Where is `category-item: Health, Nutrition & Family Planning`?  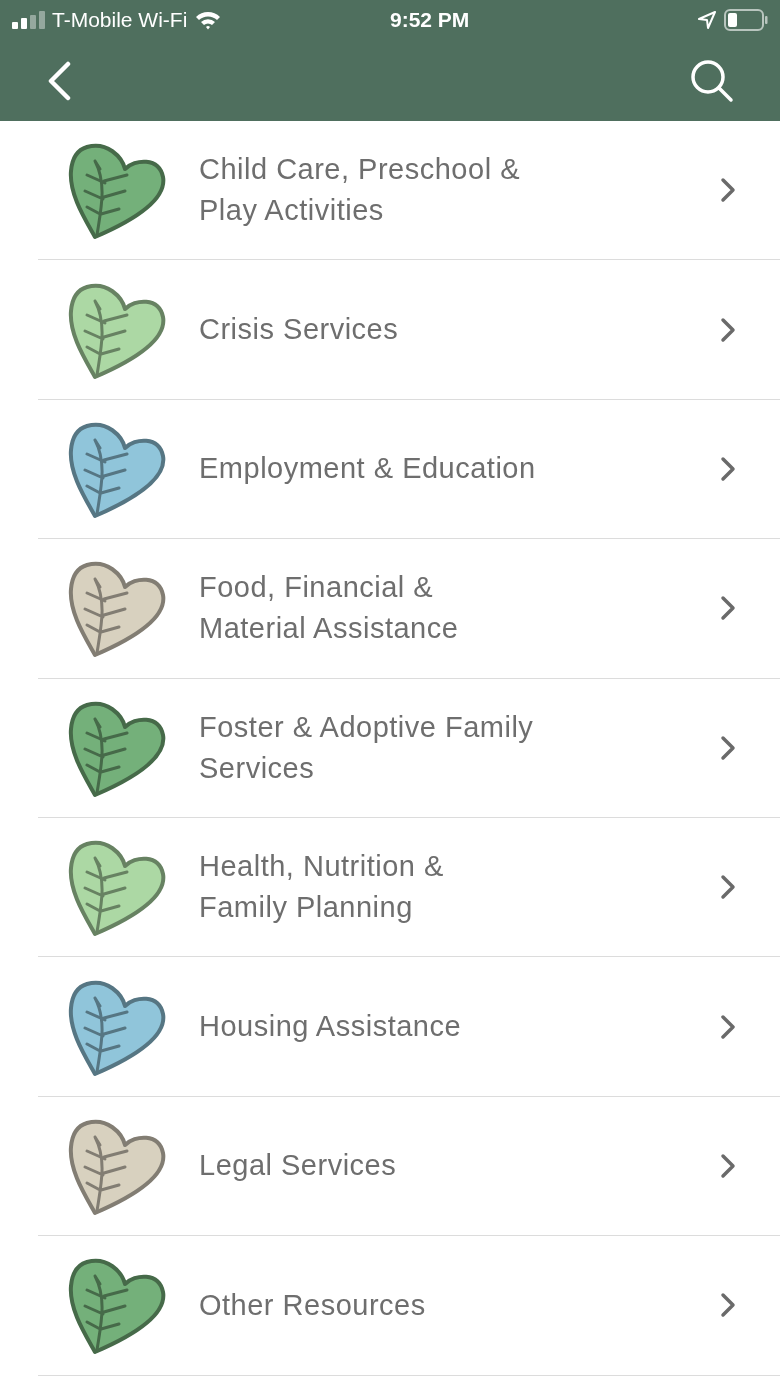
category-item: Health, Nutrition & Family Planning is located at coordinates (409, 887).